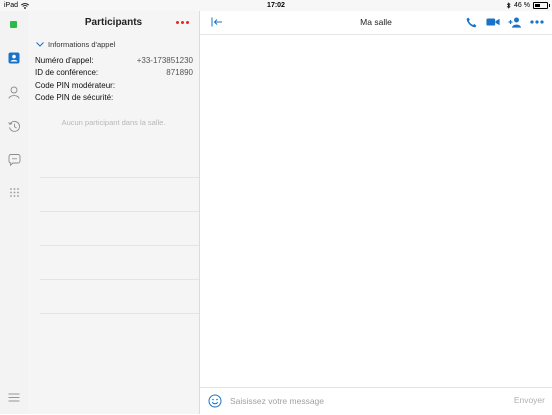 This screenshot has width=552, height=415. I want to click on battery-icon, so click(541, 5).